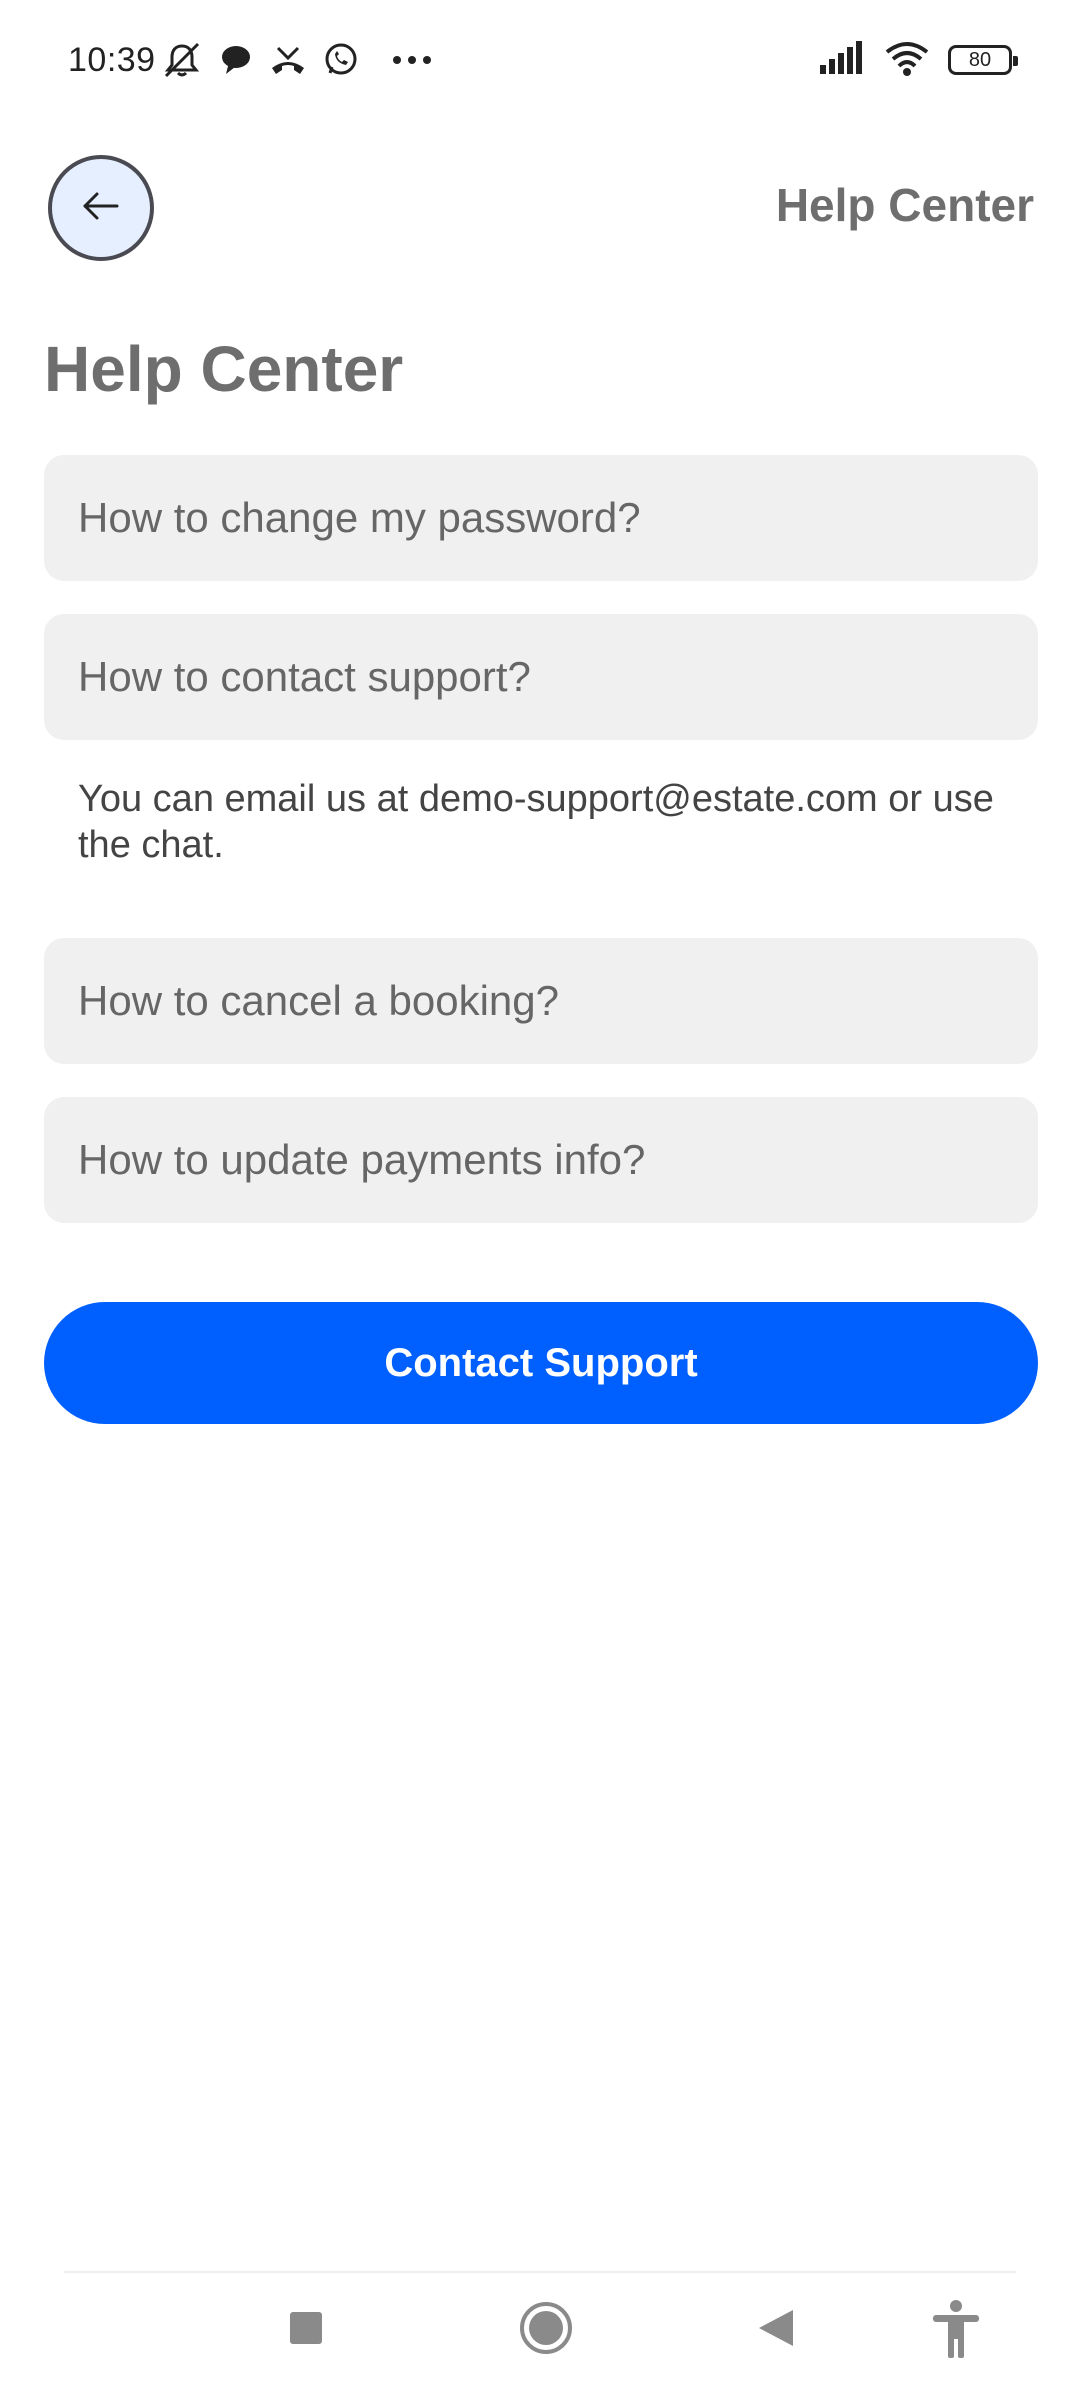 Image resolution: width=1080 pixels, height=2400 pixels. What do you see at coordinates (236, 60) in the screenshot?
I see `chat-icon` at bounding box center [236, 60].